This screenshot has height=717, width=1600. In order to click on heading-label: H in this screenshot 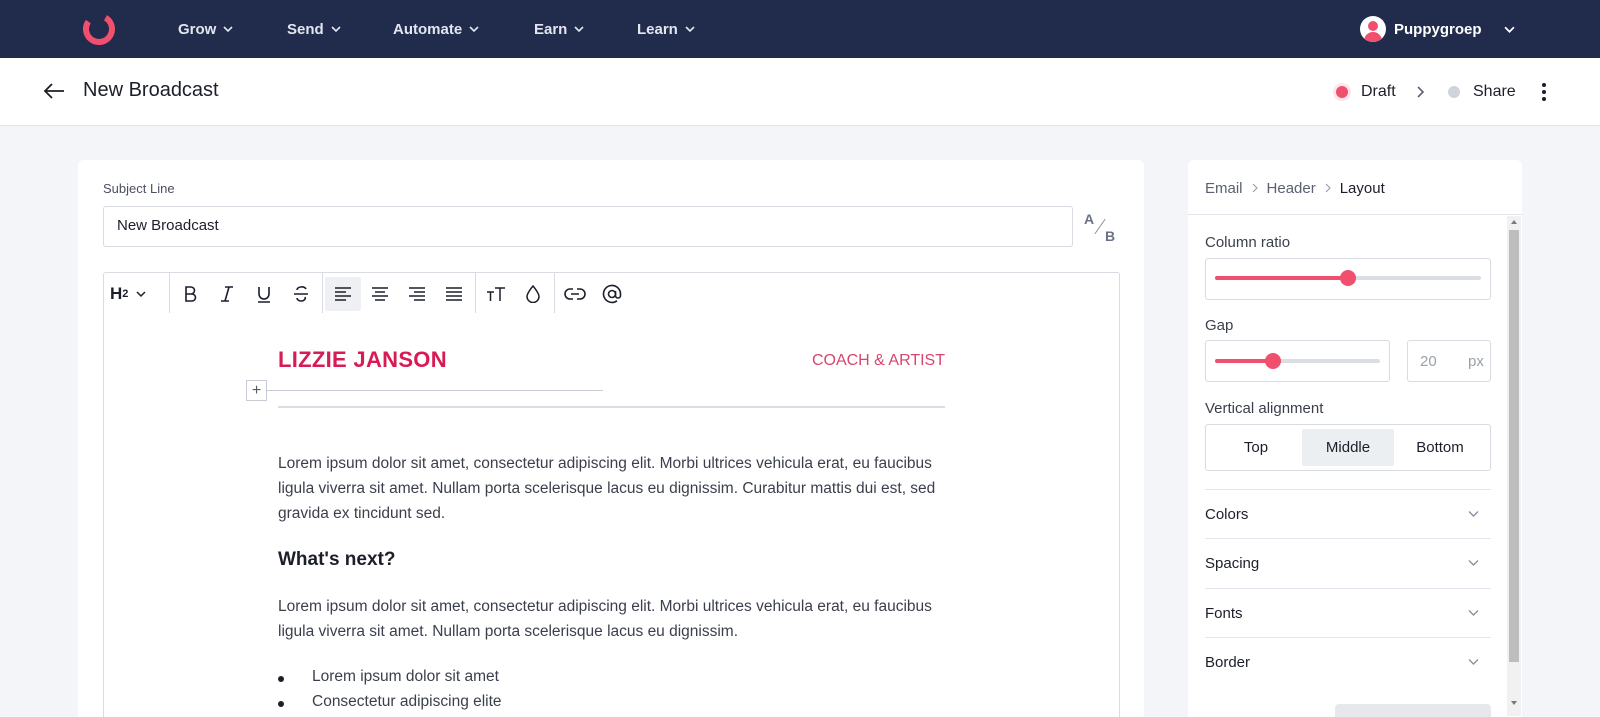, I will do `click(116, 293)`.